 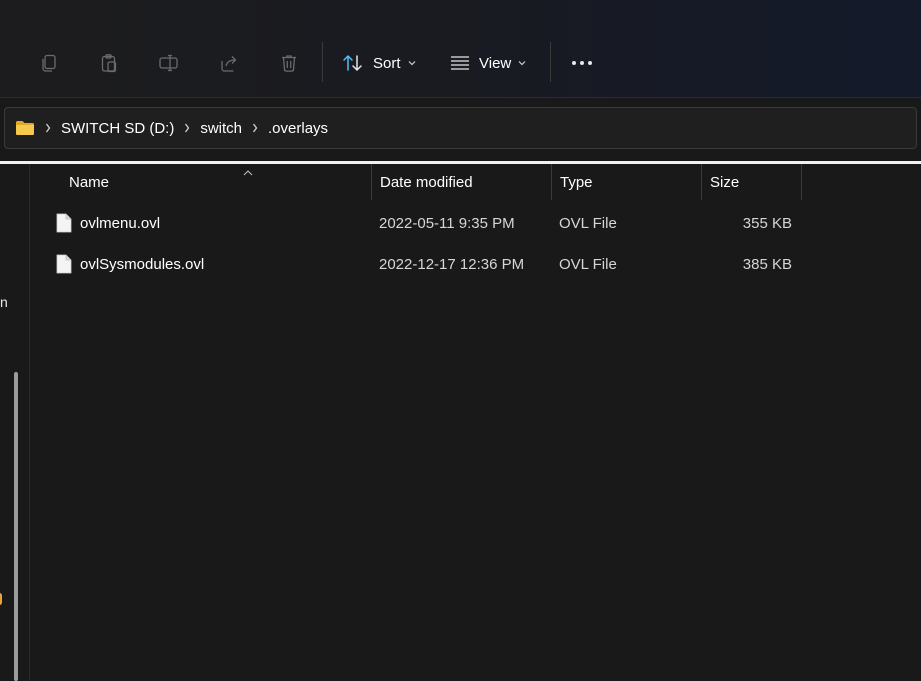 What do you see at coordinates (387, 63) in the screenshot?
I see `sort-label: Sort` at bounding box center [387, 63].